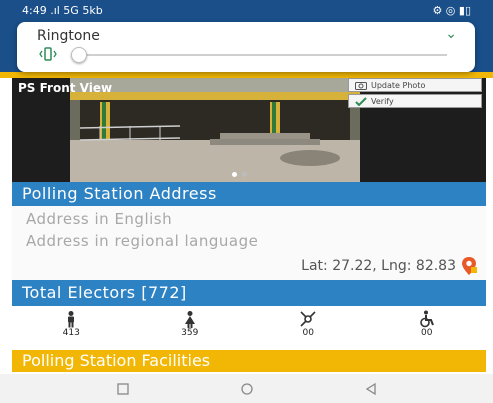 This screenshot has width=493, height=403. What do you see at coordinates (415, 101) in the screenshot?
I see `verify-button: Verify` at bounding box center [415, 101].